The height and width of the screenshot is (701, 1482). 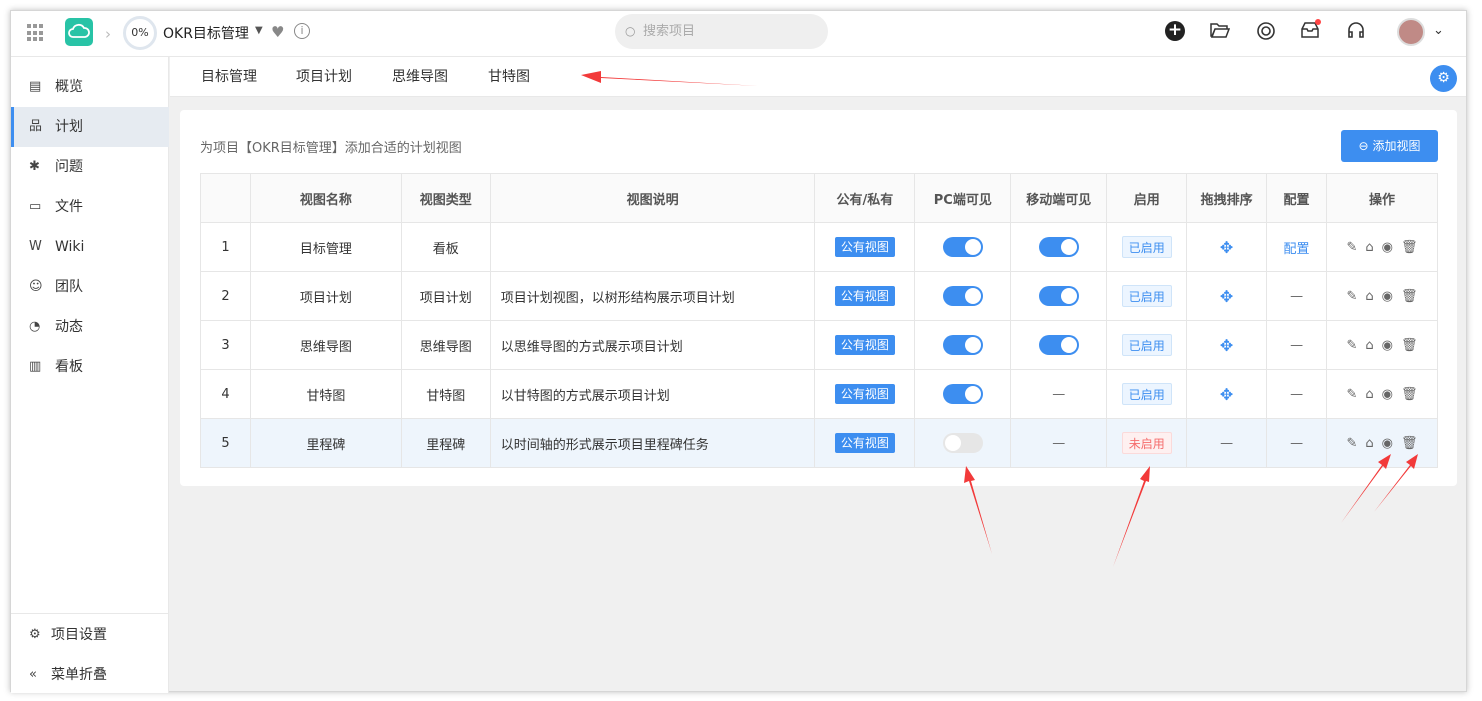 What do you see at coordinates (90, 287) in the screenshot?
I see `sidebar-item-team: ☺ 团队` at bounding box center [90, 287].